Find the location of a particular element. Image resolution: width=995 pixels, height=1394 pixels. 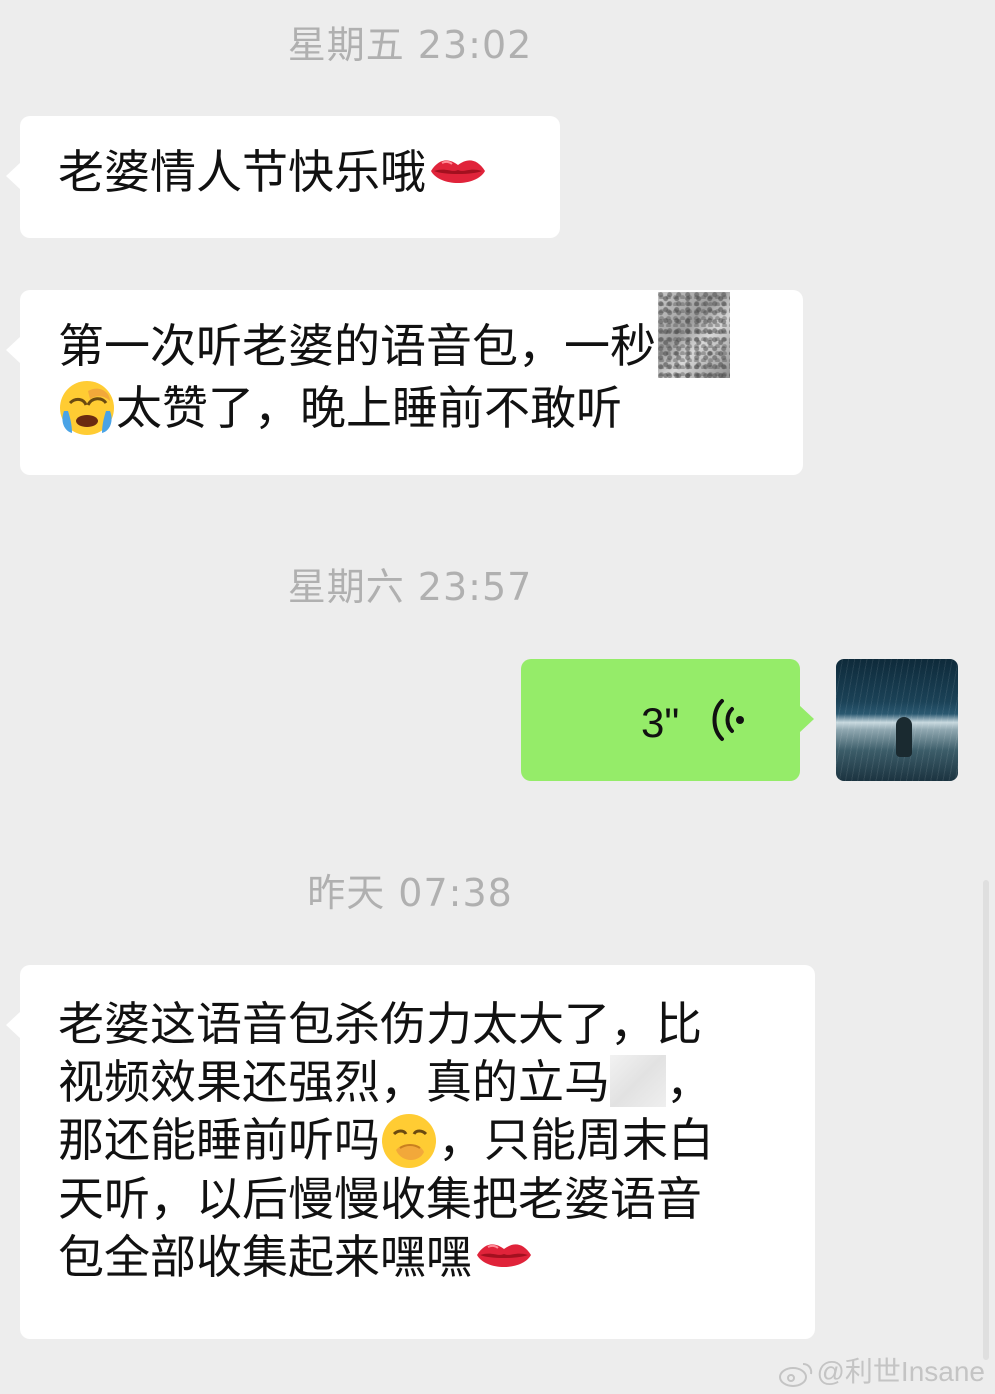

weibo-icon is located at coordinates (795, 1374).